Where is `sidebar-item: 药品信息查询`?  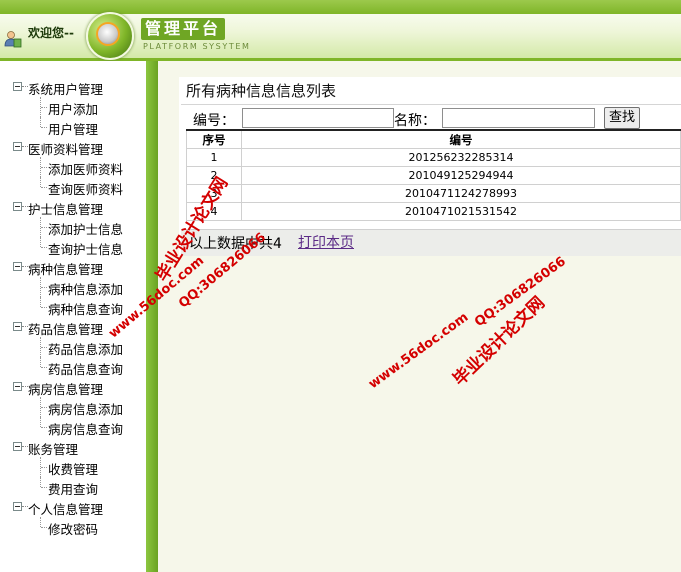
sidebar-item: 药品信息查询 is located at coordinates (73, 367).